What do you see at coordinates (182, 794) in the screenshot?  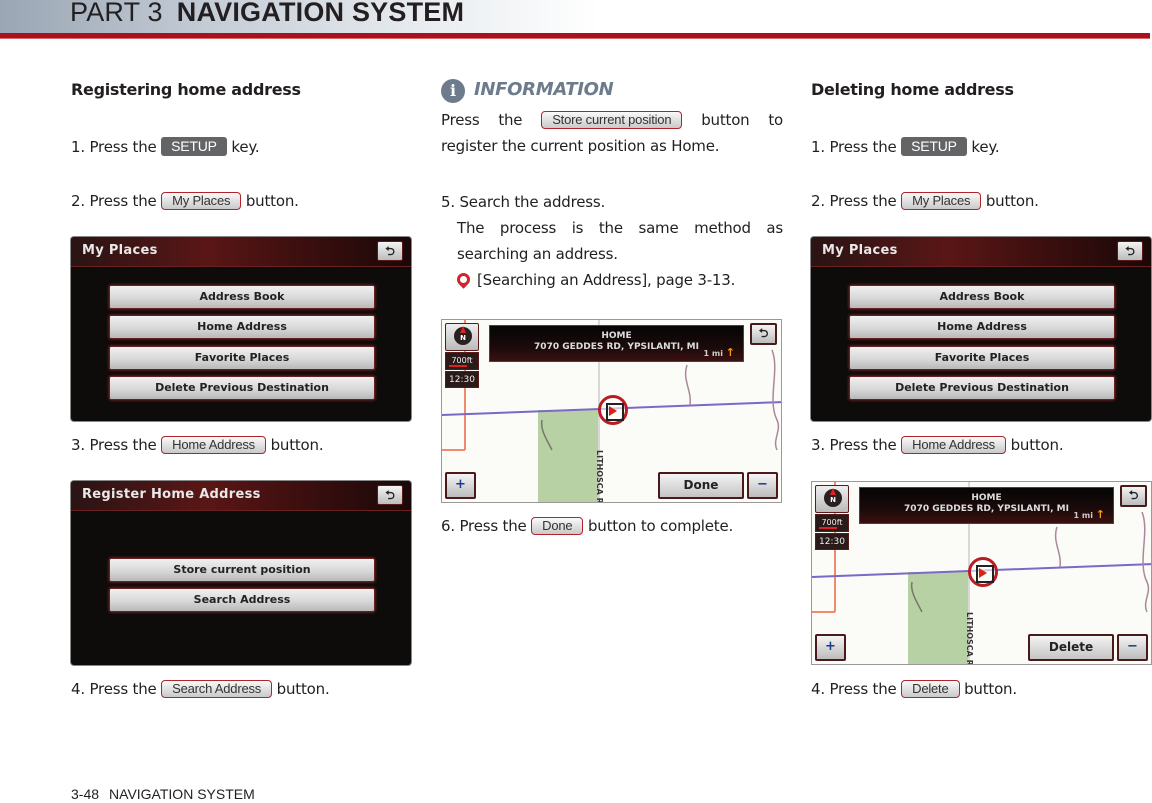 I see `footer-section: NAVIGATION SYSTEM` at bounding box center [182, 794].